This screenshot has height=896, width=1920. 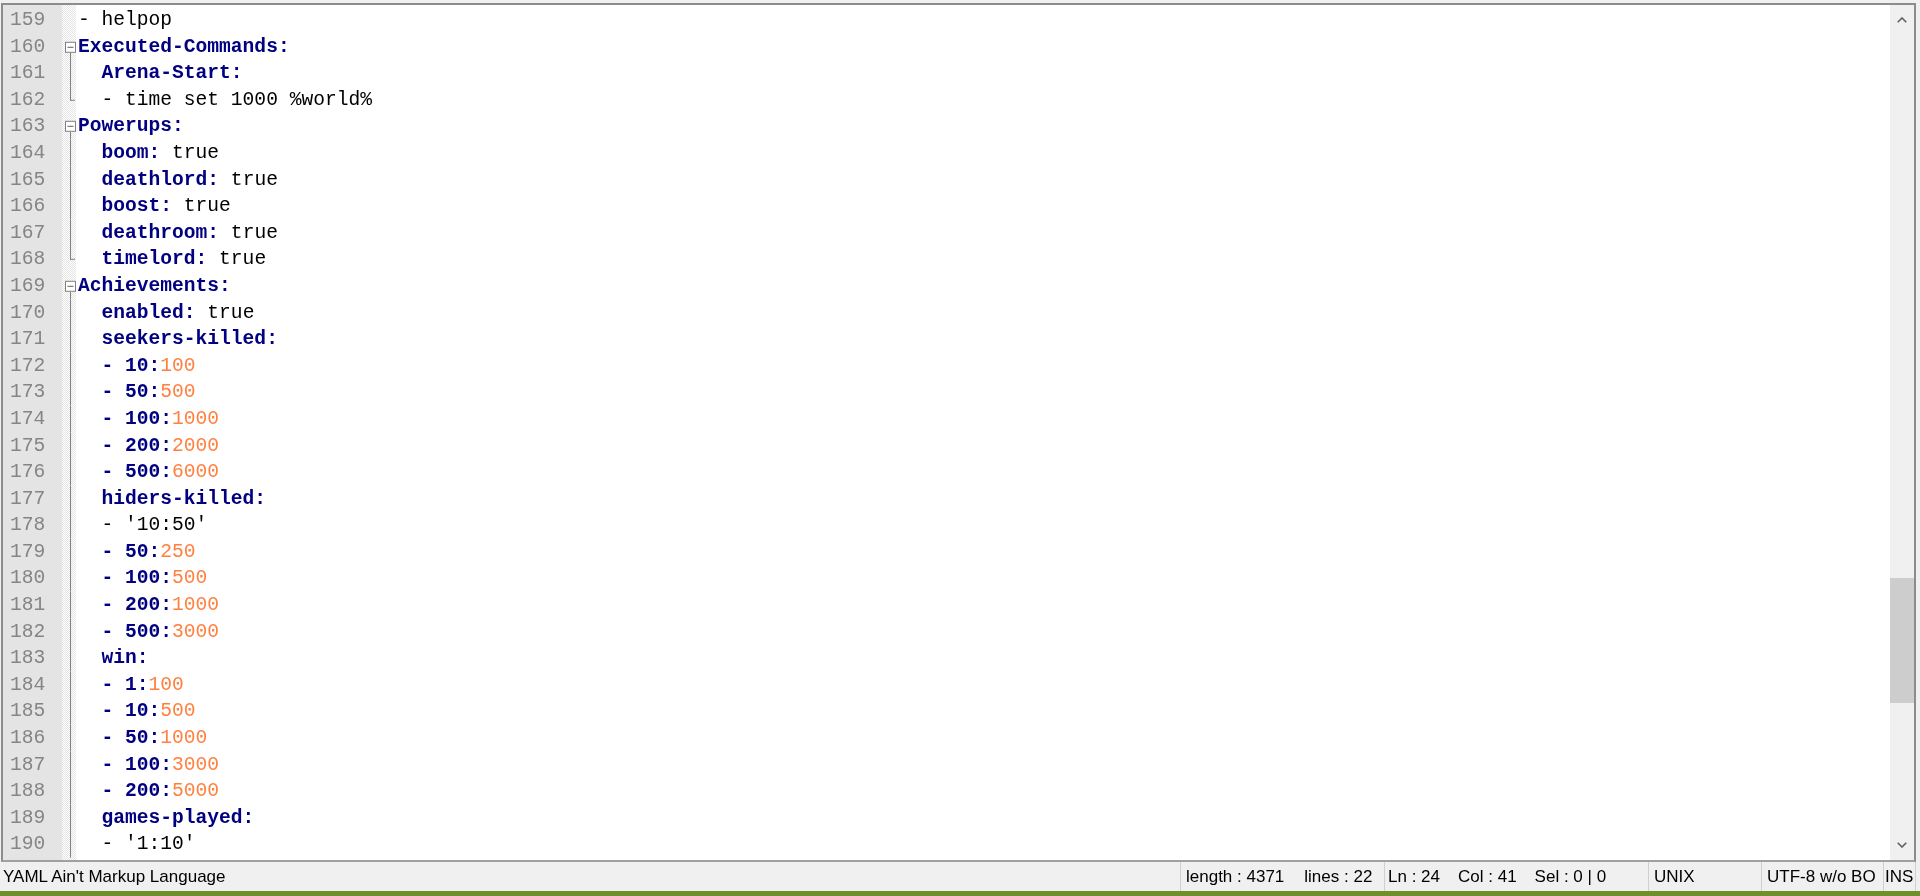 I want to click on line-number: 163, so click(x=28, y=127).